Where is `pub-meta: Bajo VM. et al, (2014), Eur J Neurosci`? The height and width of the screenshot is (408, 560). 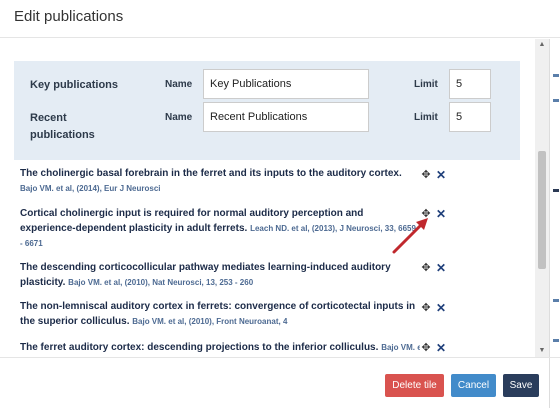
pub-meta: Bajo VM. et al, (2014), Eur J Neurosci is located at coordinates (90, 188).